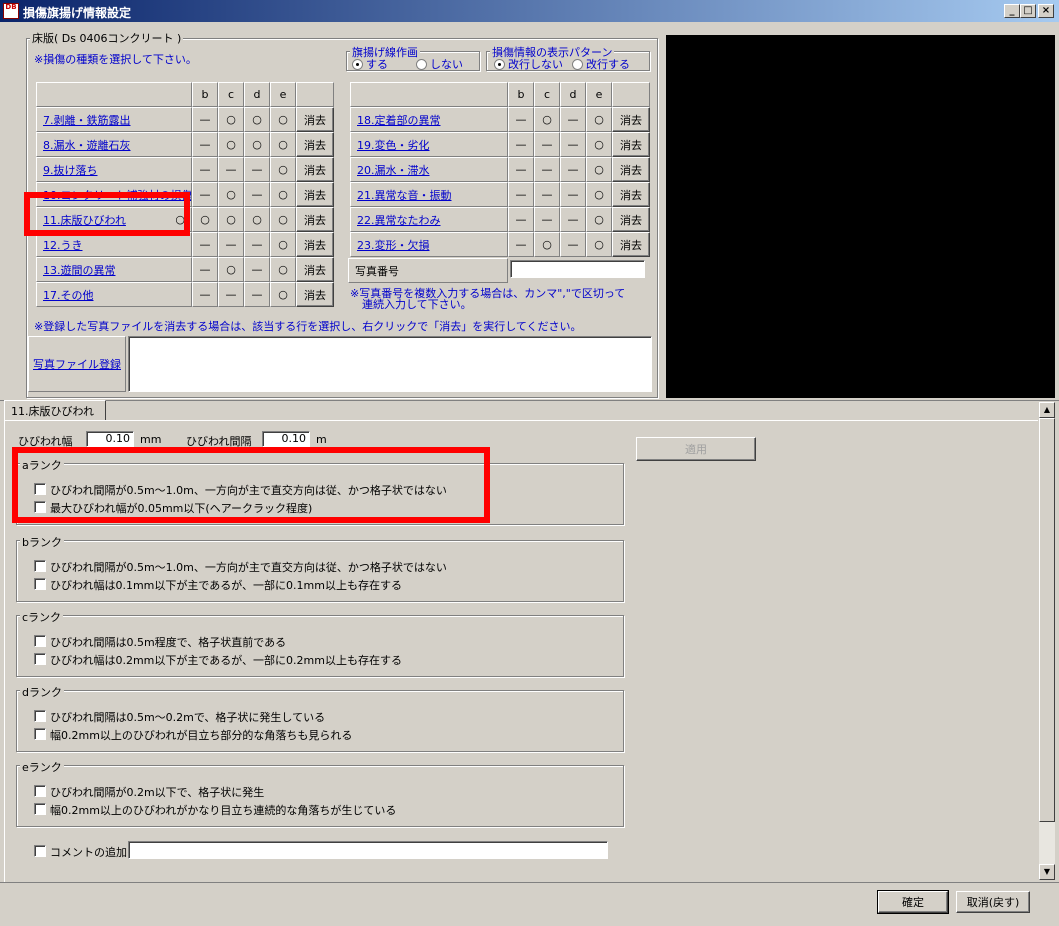 The height and width of the screenshot is (926, 1059). I want to click on photo-file-list, so click(390, 364).